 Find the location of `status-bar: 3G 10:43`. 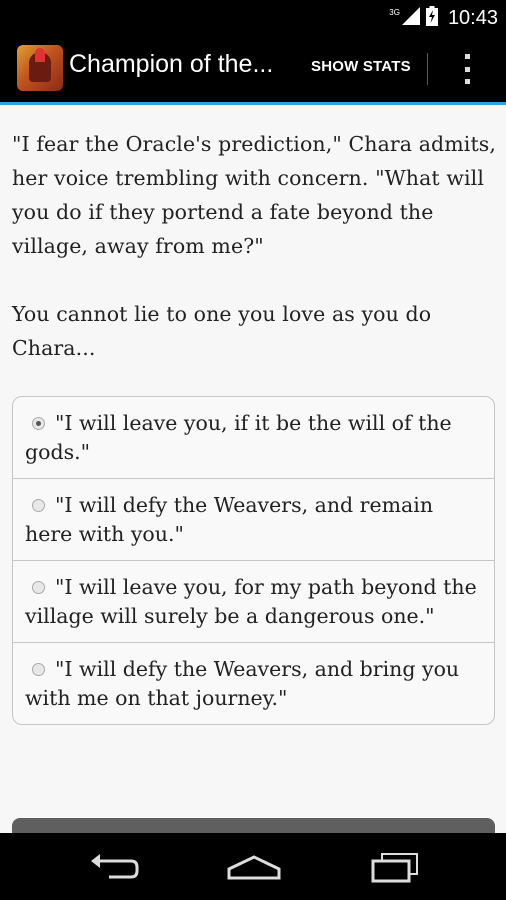

status-bar: 3G 10:43 is located at coordinates (253, 18).